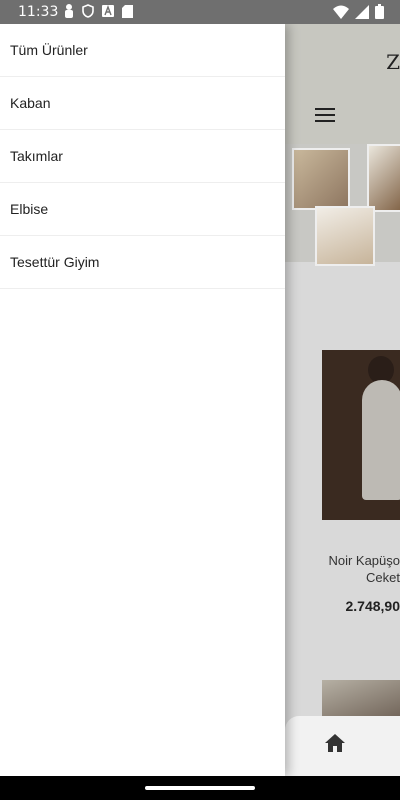  What do you see at coordinates (55, 262) in the screenshot?
I see `drawer-item-label: Tesettür Giyim` at bounding box center [55, 262].